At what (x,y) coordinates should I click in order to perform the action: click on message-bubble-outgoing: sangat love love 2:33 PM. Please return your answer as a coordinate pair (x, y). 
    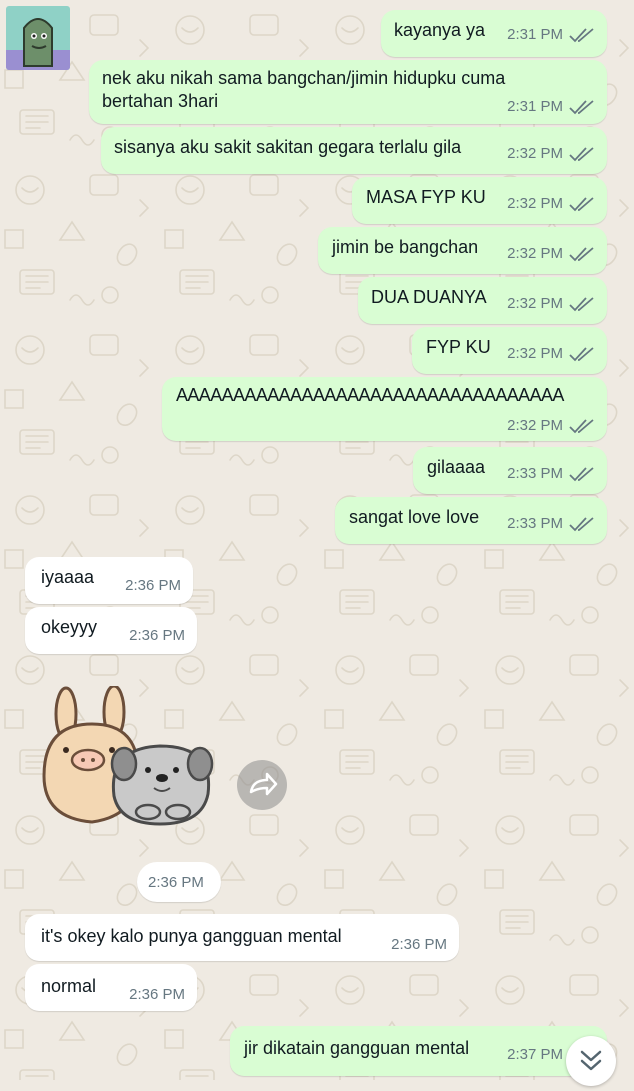
    Looking at the image, I should click on (471, 520).